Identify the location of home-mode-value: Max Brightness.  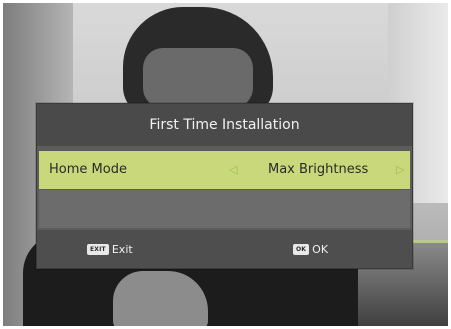
(318, 169).